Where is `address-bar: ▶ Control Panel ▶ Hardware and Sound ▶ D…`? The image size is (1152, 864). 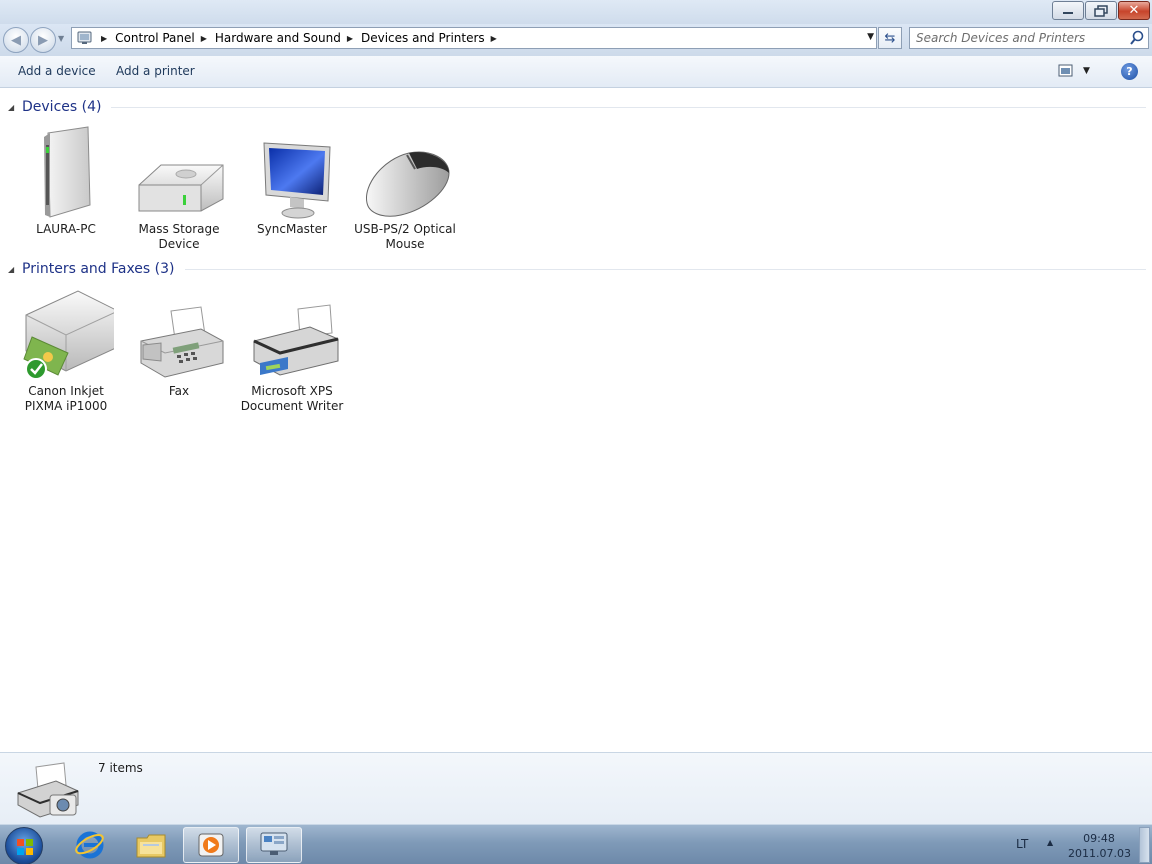 address-bar: ▶ Control Panel ▶ Hardware and Sound ▶ D… is located at coordinates (474, 38).